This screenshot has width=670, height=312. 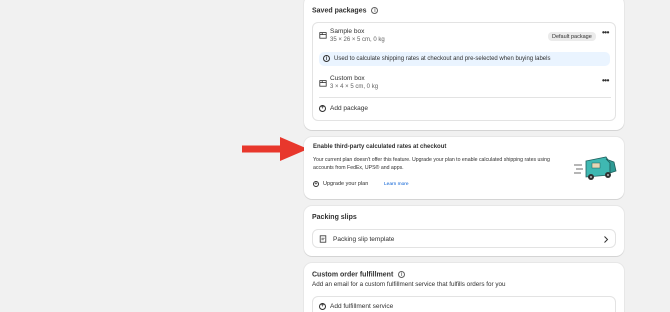 I want to click on saved-packages-title: Saved packages i, so click(x=345, y=10).